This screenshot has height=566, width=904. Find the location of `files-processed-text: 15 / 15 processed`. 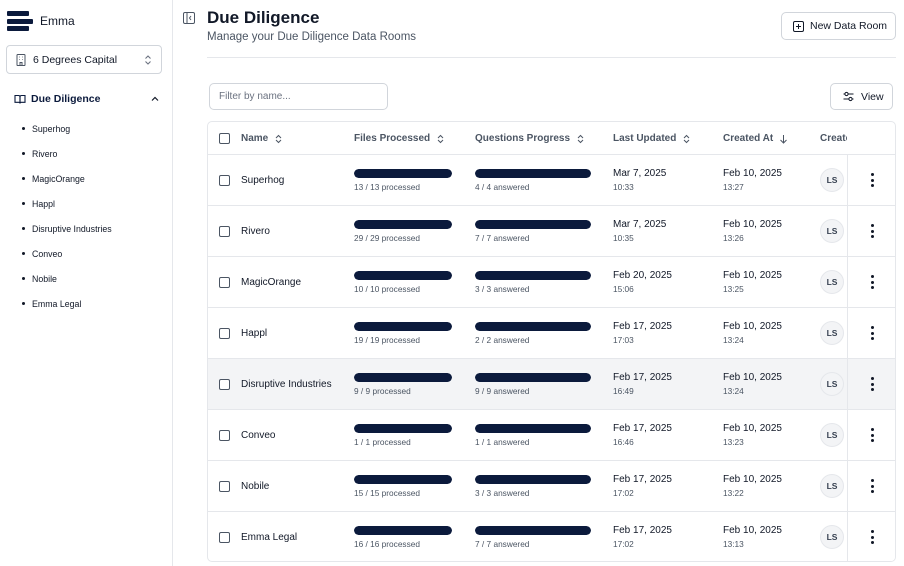

files-processed-text: 15 / 15 processed is located at coordinates (387, 493).